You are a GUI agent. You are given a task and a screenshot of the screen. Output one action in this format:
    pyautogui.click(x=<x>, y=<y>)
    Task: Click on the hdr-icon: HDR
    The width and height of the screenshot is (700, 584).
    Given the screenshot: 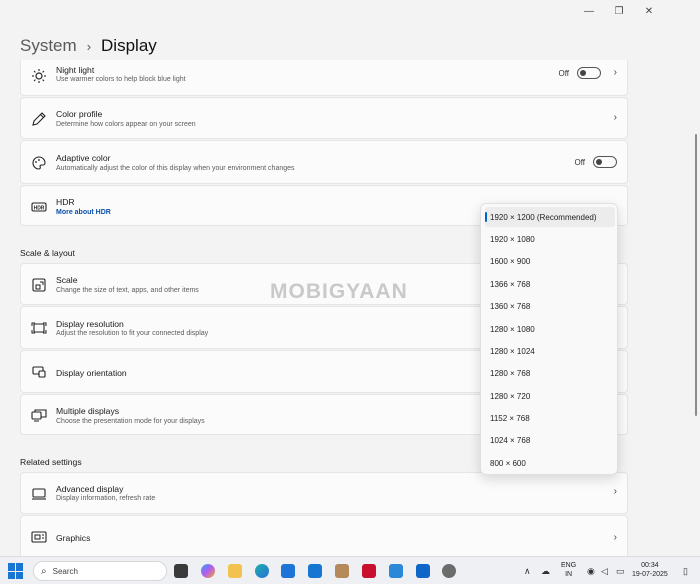 What is the action you would take?
    pyautogui.click(x=39, y=207)
    